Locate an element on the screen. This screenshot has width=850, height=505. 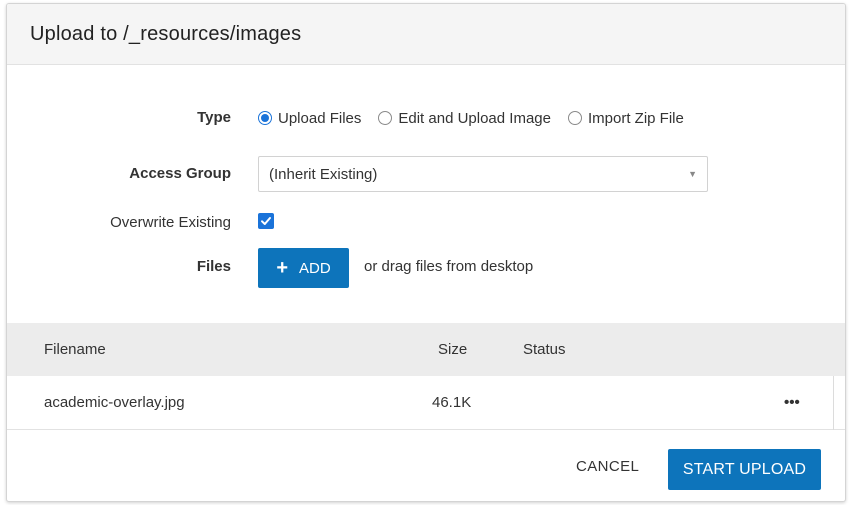
type-option-label: Import Zip File is located at coordinates (635, 118).